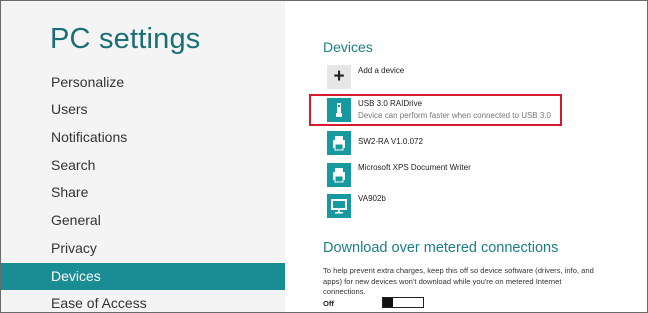 This screenshot has height=313, width=648. Describe the element at coordinates (143, 137) in the screenshot. I see `sidebar-item-notifications: Notifications` at that location.